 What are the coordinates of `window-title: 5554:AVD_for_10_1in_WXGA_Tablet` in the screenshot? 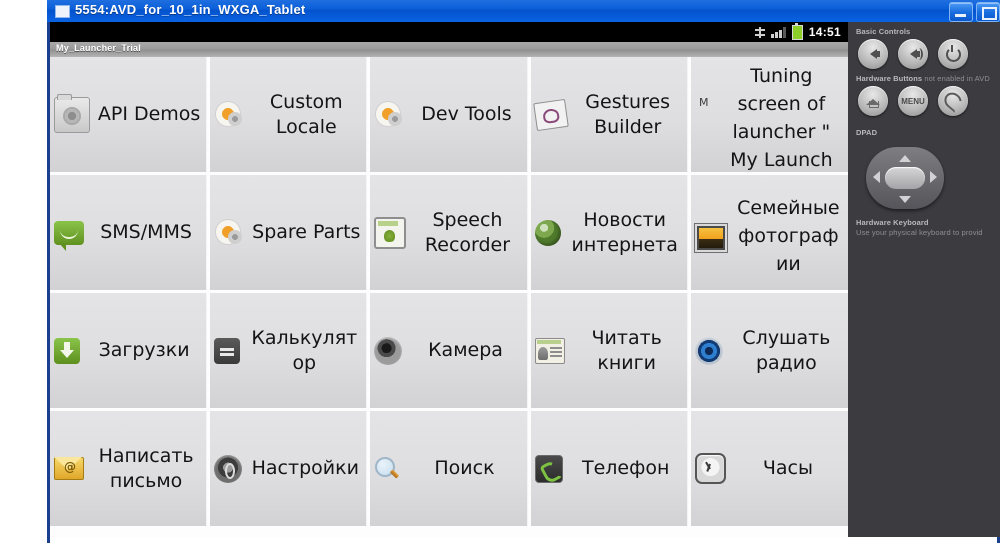 It's located at (190, 9).